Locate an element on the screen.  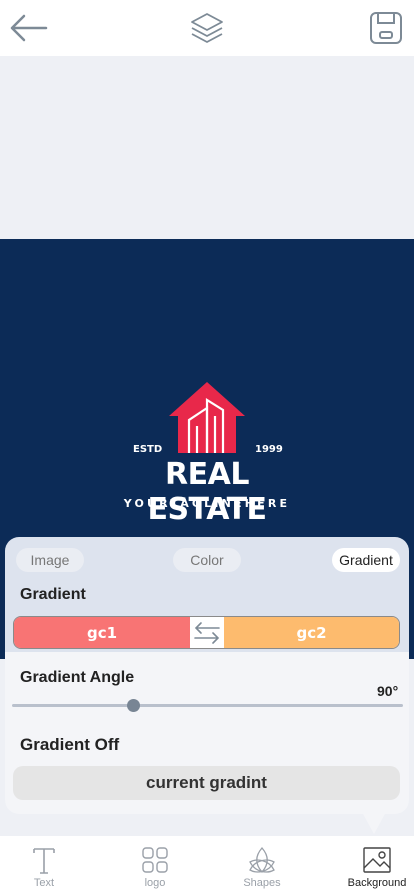
swap-arrows-icon is located at coordinates (207, 632).